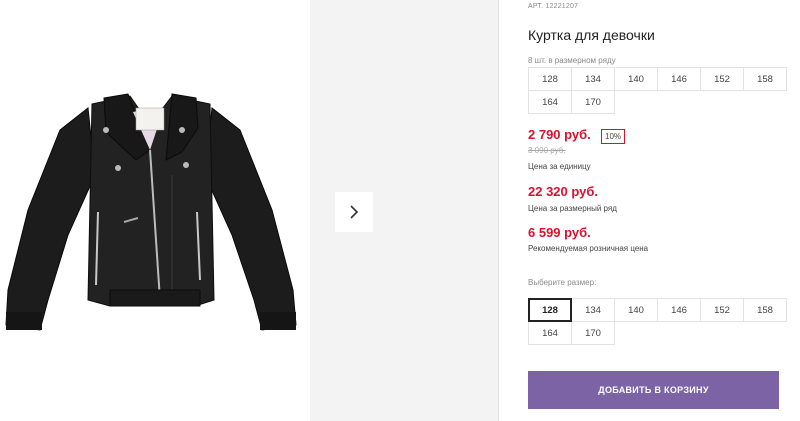 The image size is (800, 421). Describe the element at coordinates (550, 310) in the screenshot. I see `size-option-selected: 128` at that location.